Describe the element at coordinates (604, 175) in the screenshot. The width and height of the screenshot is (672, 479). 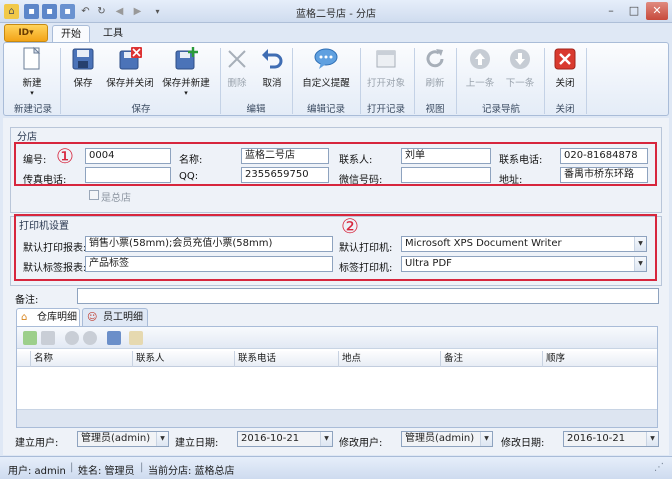
I see `address-field: 番禺市桥东环路` at that location.